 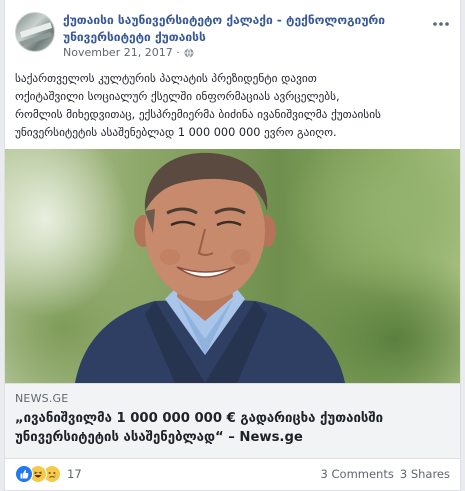 I want to click on post-date: November 21, 2017 ·, so click(x=121, y=53).